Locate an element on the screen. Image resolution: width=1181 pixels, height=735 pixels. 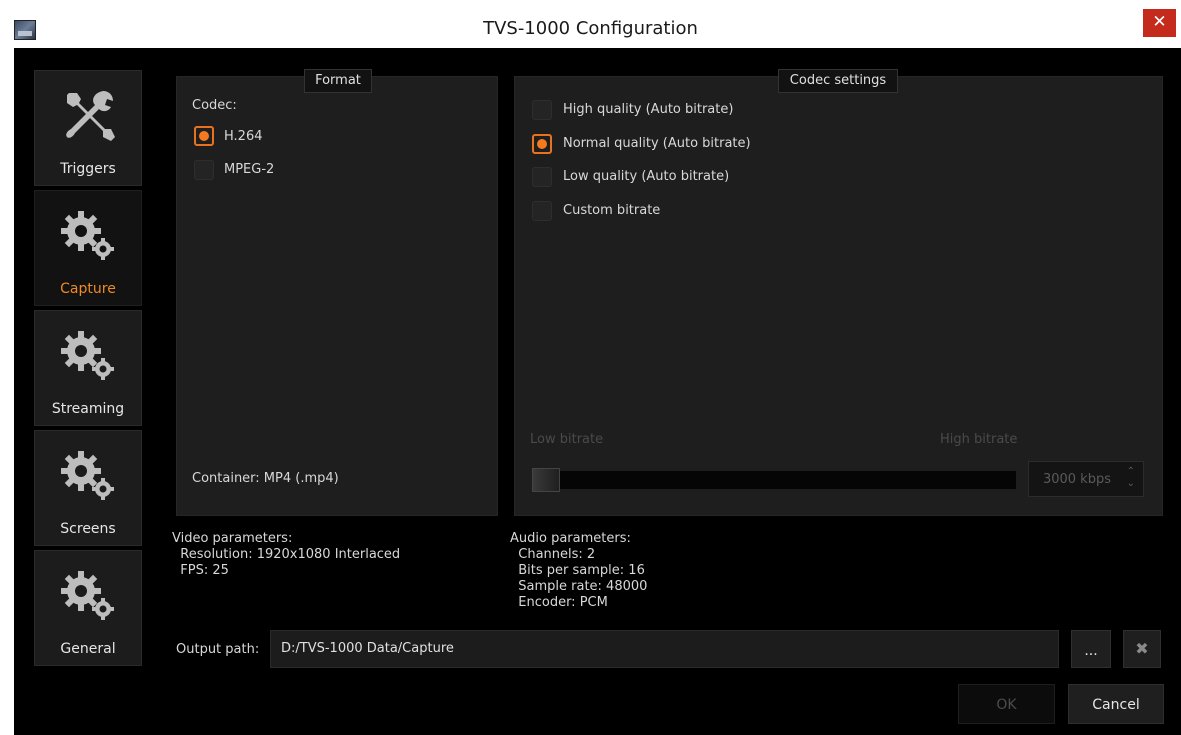
bitrate-spinbox: 3000 kbps ⌃ ⌄ is located at coordinates (1086, 479).